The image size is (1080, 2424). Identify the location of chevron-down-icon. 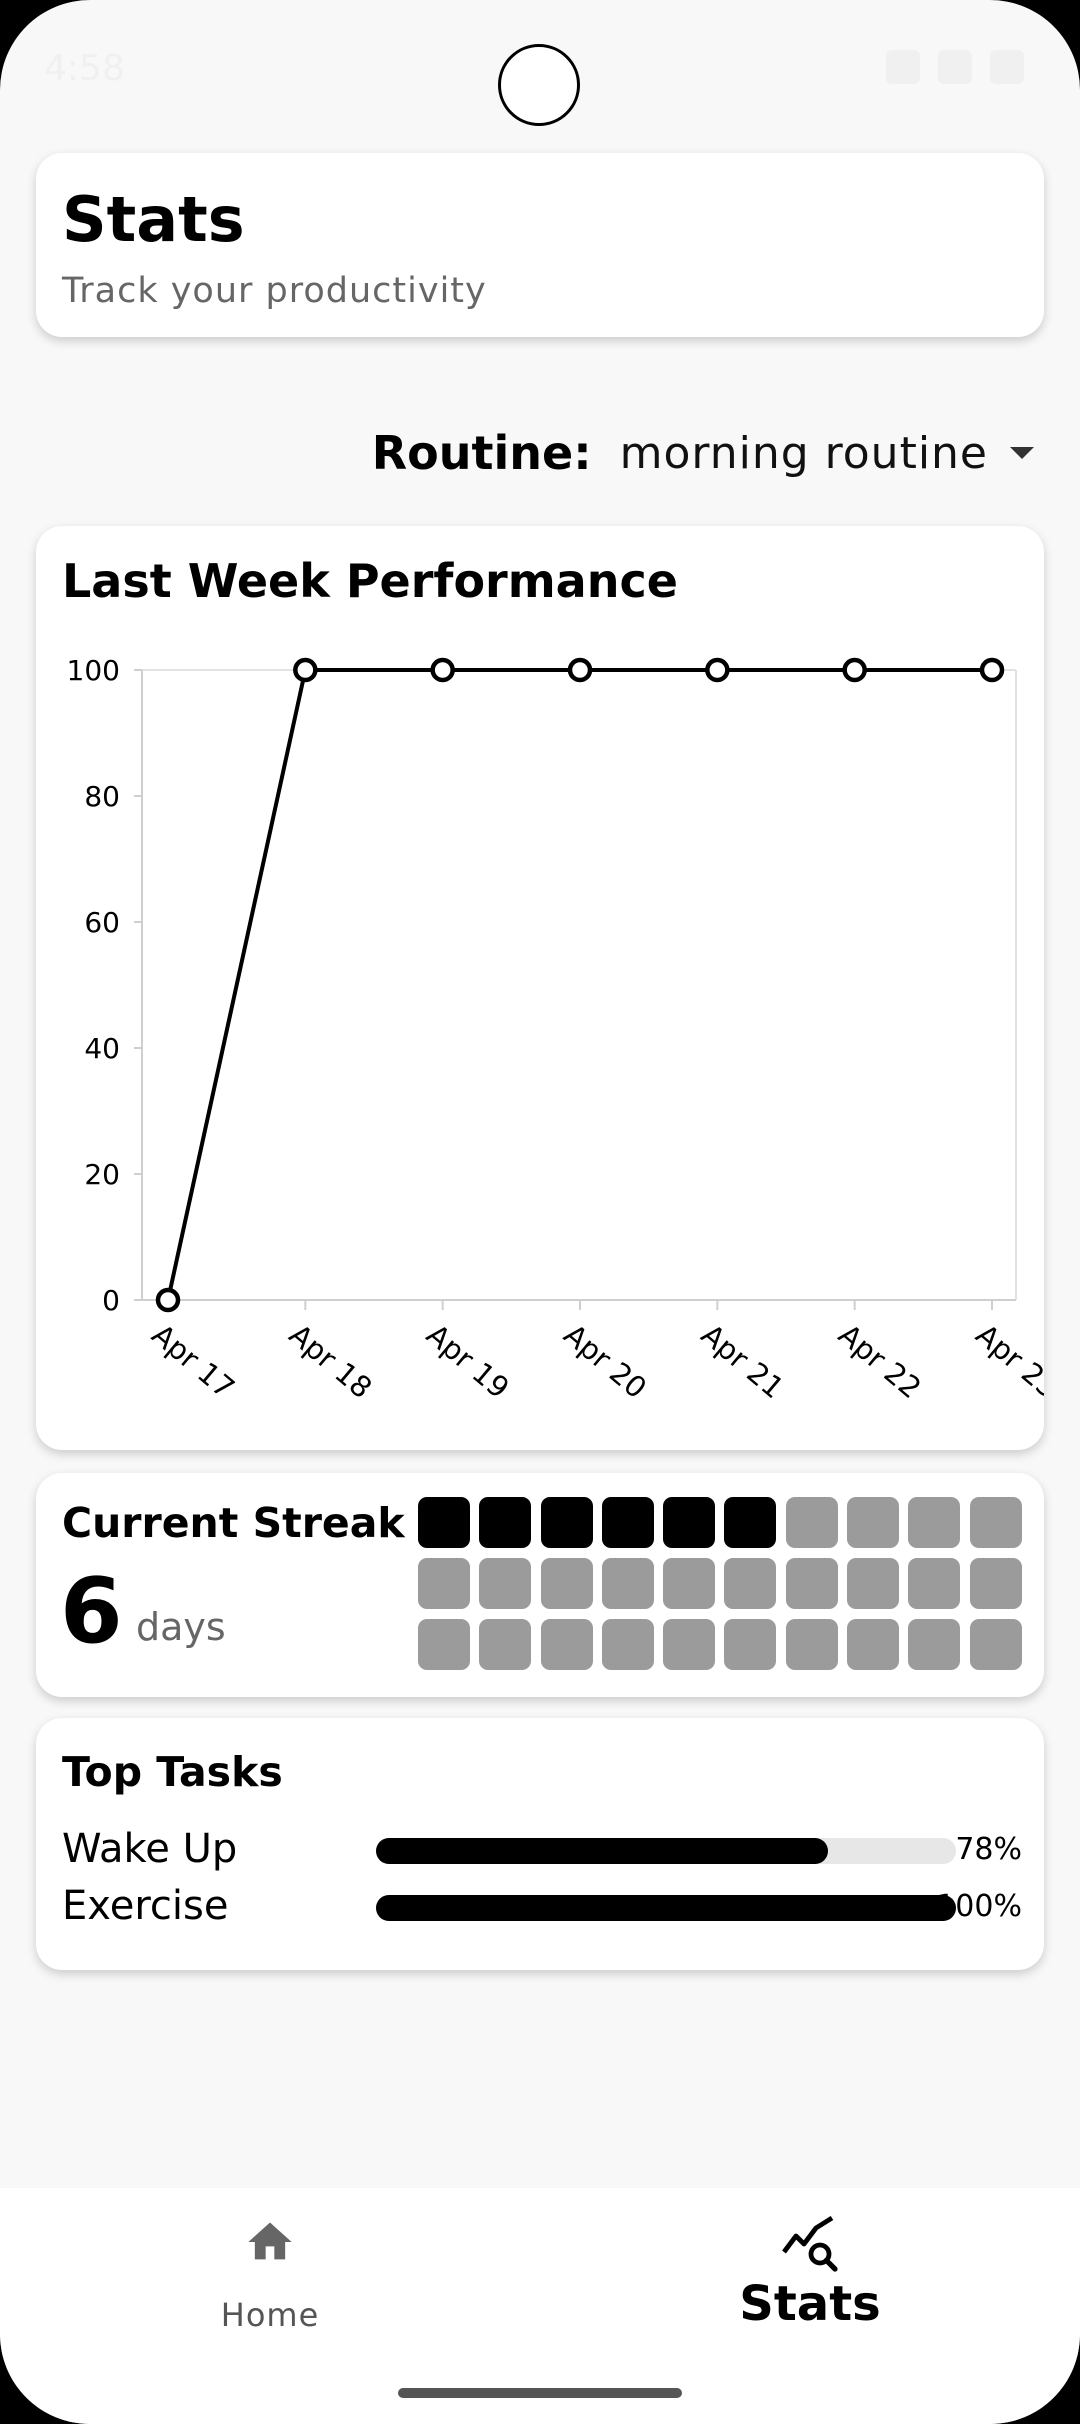
(1022, 453).